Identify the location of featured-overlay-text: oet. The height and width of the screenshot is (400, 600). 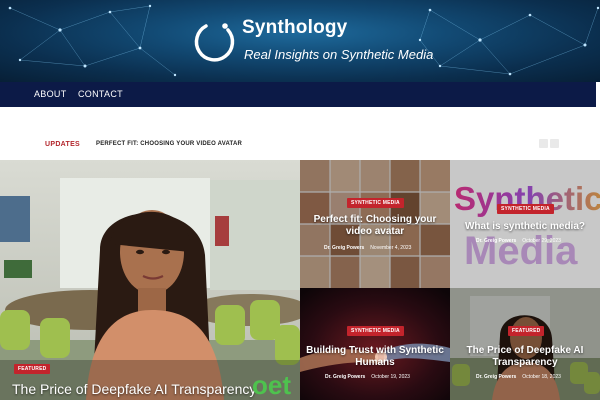
(271, 385).